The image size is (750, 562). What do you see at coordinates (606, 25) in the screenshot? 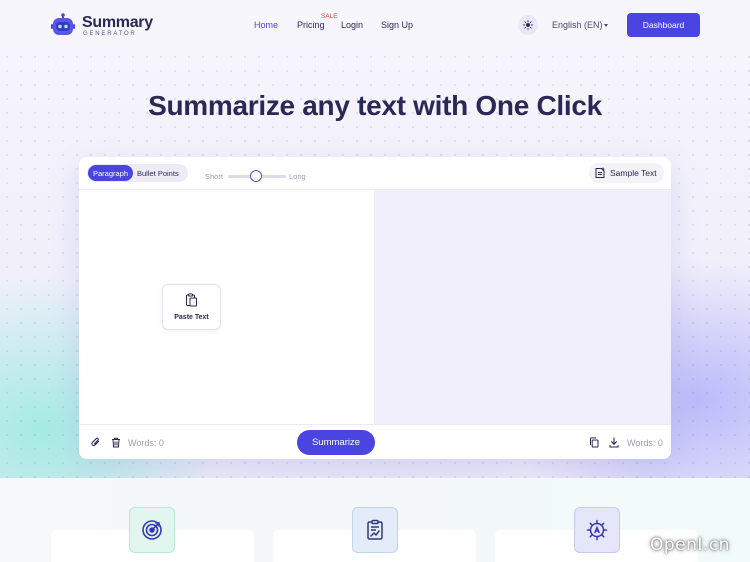
I see `chevron-down-icon` at bounding box center [606, 25].